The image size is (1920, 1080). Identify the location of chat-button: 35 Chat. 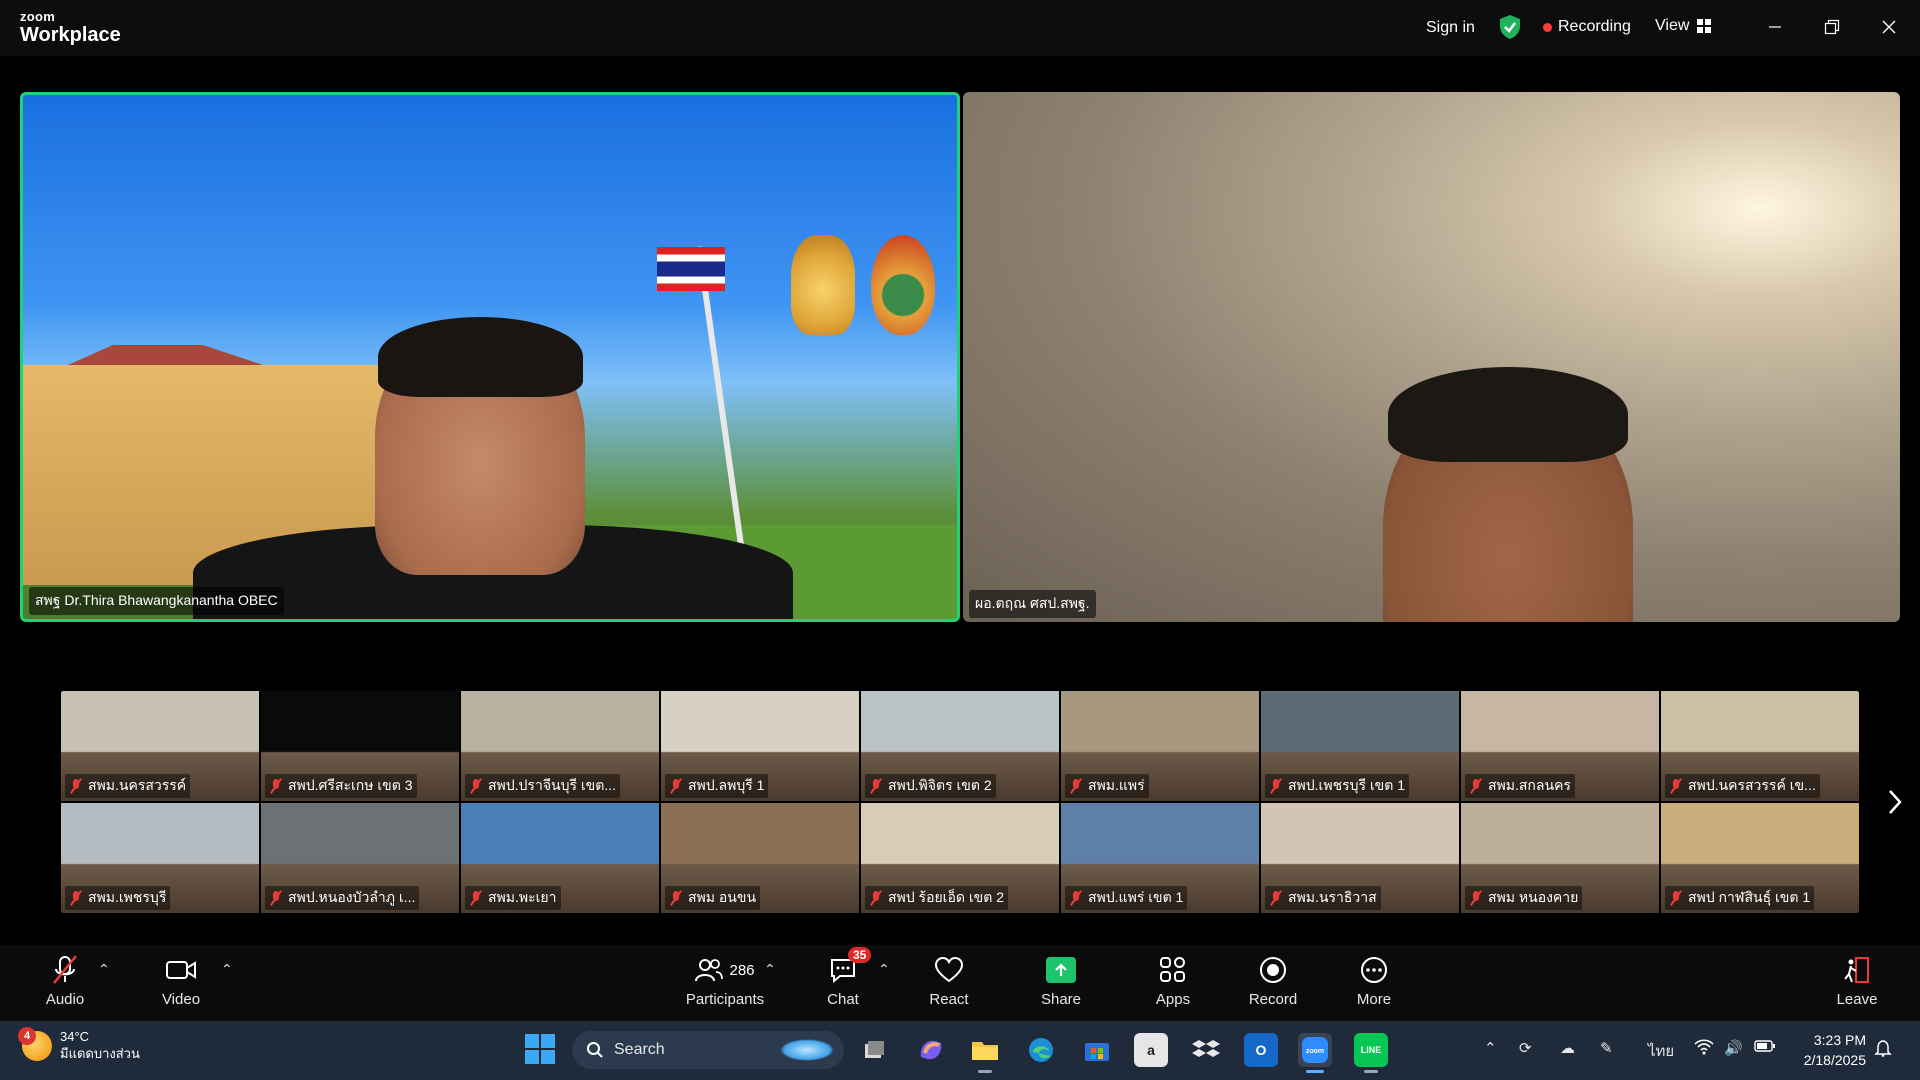
(843, 977).